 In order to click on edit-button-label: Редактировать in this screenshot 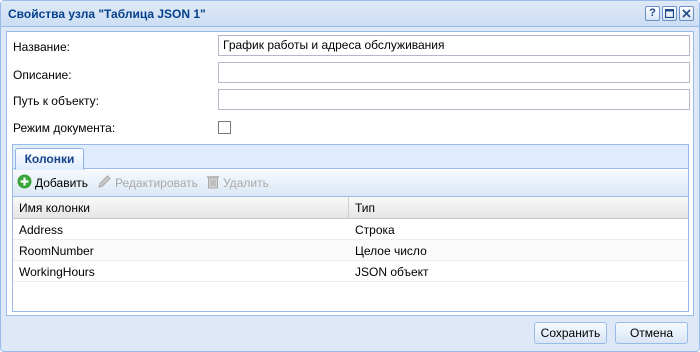, I will do `click(156, 183)`.